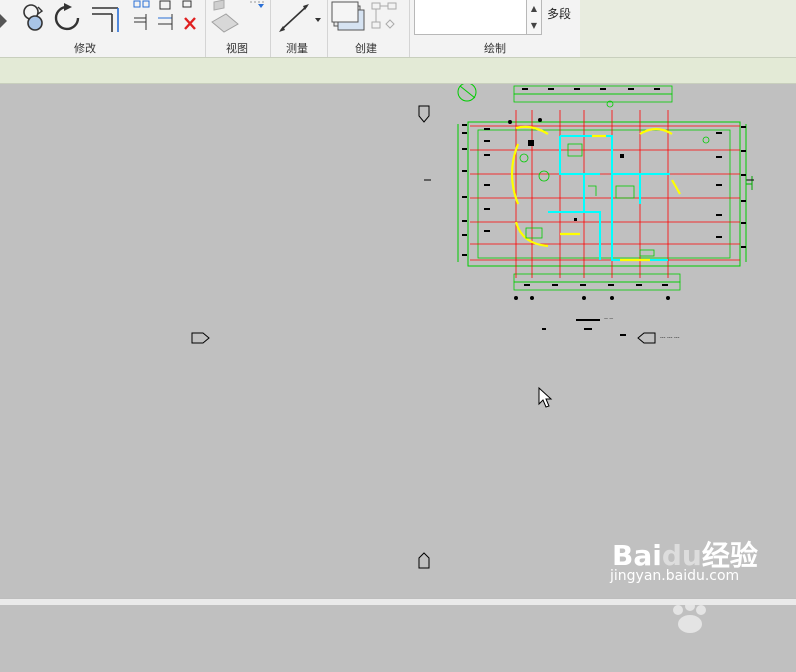 The image size is (796, 672). What do you see at coordinates (534, 8) in the screenshot?
I see `chevron-up-icon: ▲` at bounding box center [534, 8].